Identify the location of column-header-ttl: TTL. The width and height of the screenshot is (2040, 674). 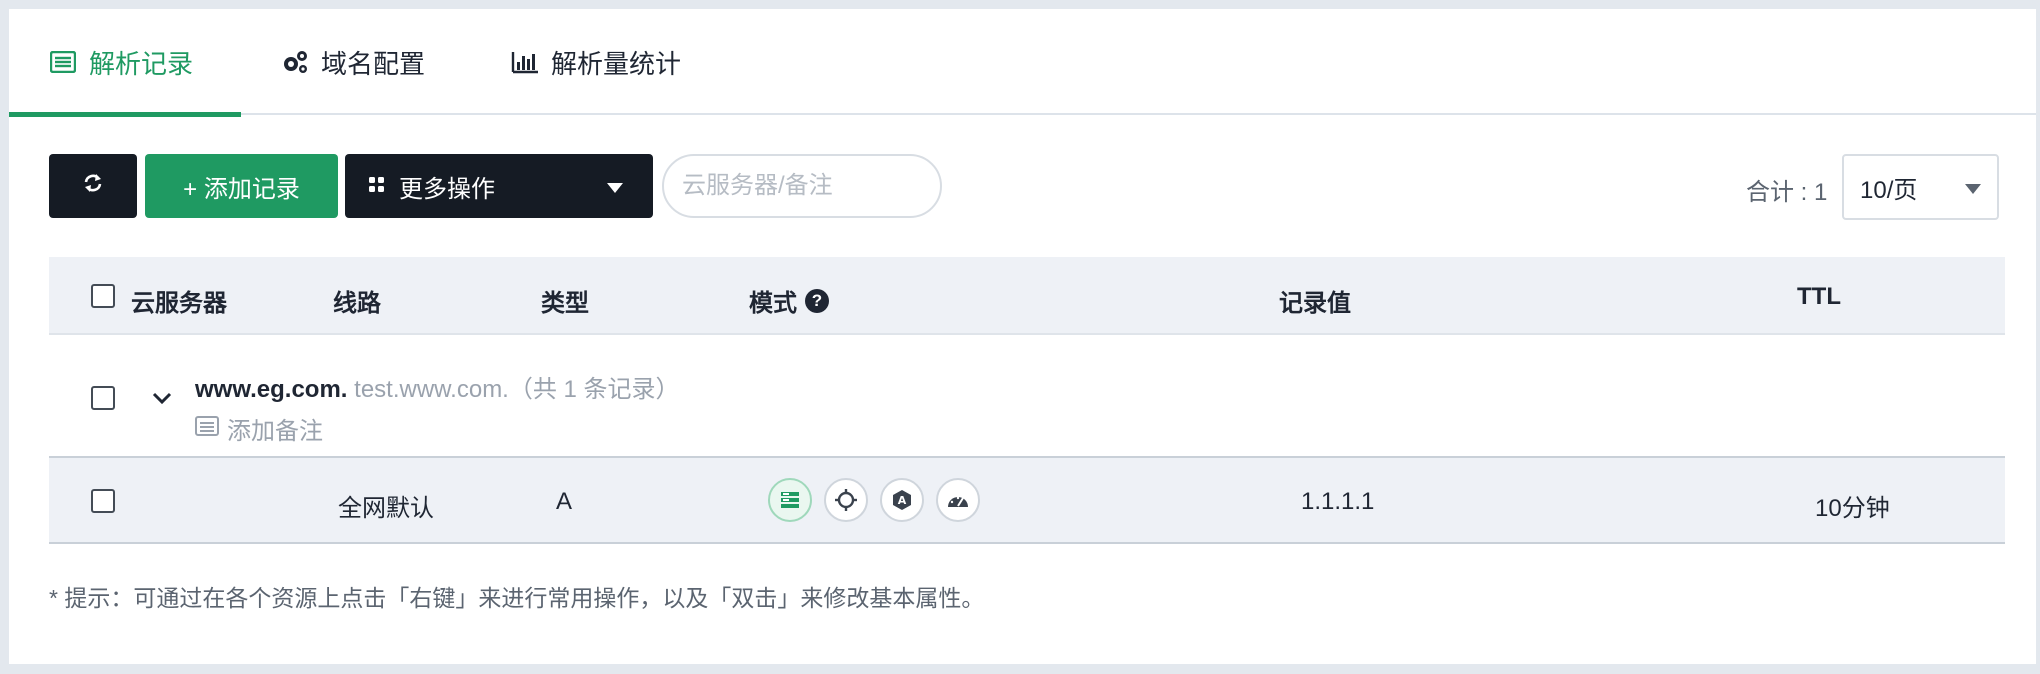
(1819, 297).